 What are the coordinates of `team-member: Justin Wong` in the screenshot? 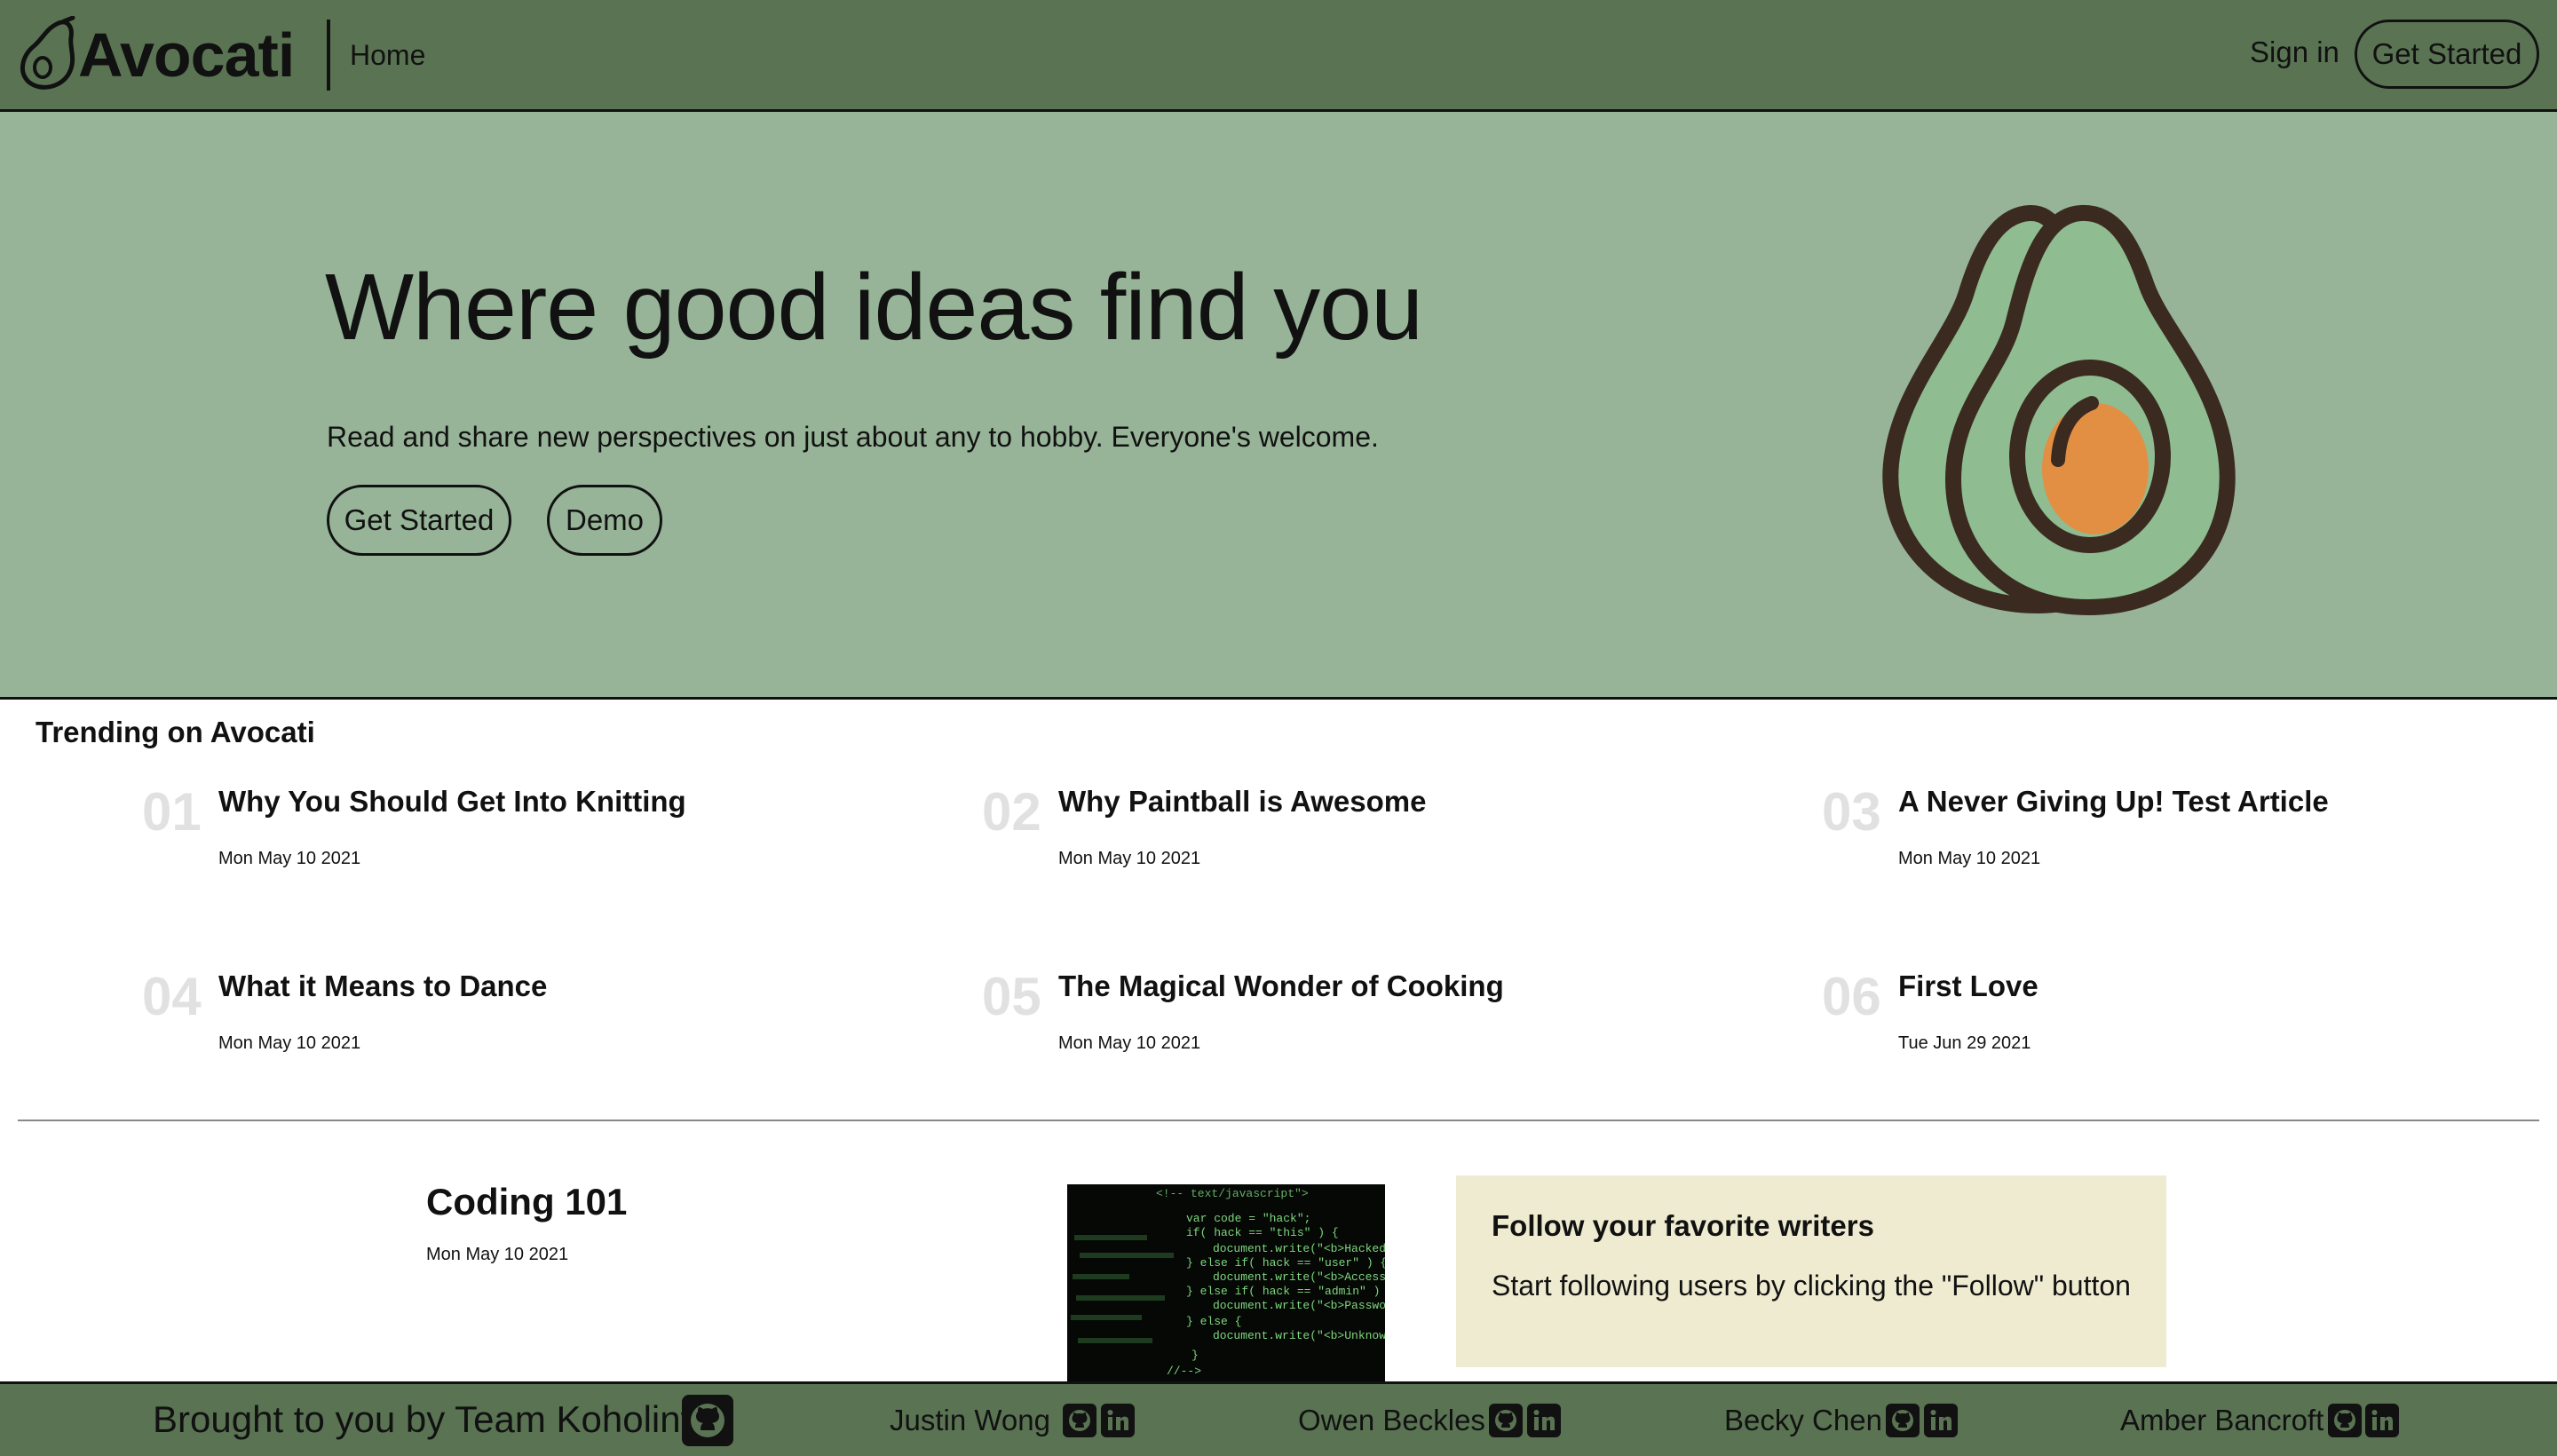 It's located at (1012, 1423).